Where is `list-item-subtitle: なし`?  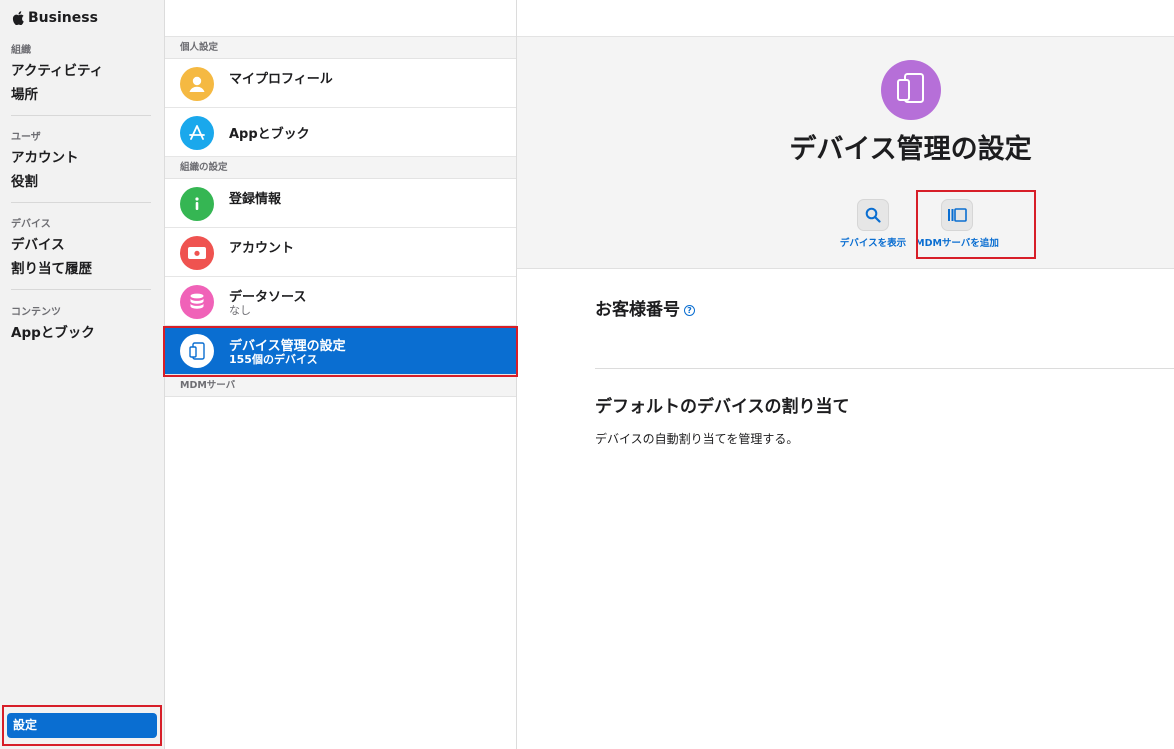 list-item-subtitle: なし is located at coordinates (240, 310).